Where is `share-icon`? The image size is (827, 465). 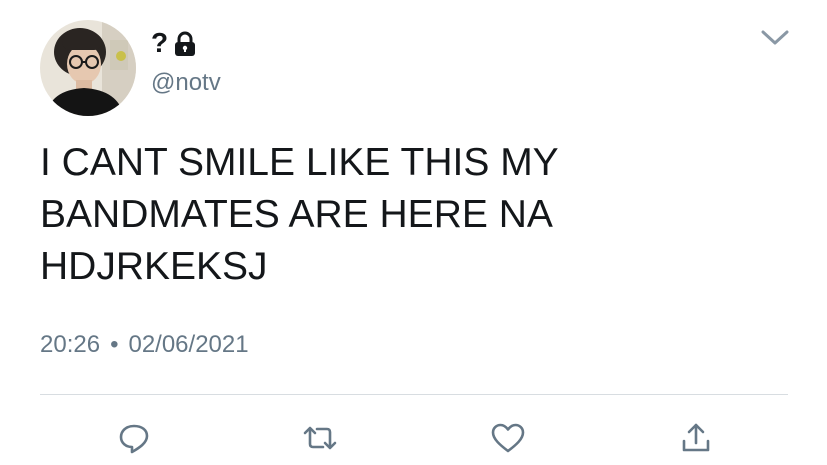
share-icon is located at coordinates (696, 437).